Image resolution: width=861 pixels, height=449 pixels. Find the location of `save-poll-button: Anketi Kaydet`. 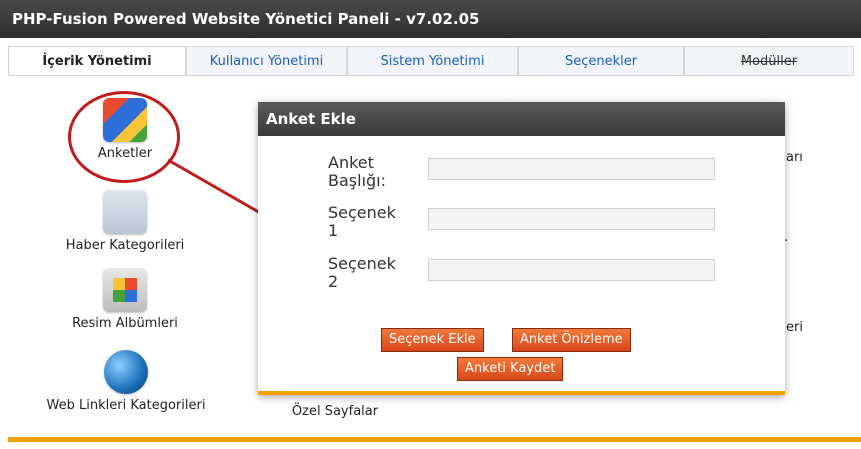

save-poll-button: Anketi Kaydet is located at coordinates (510, 369).